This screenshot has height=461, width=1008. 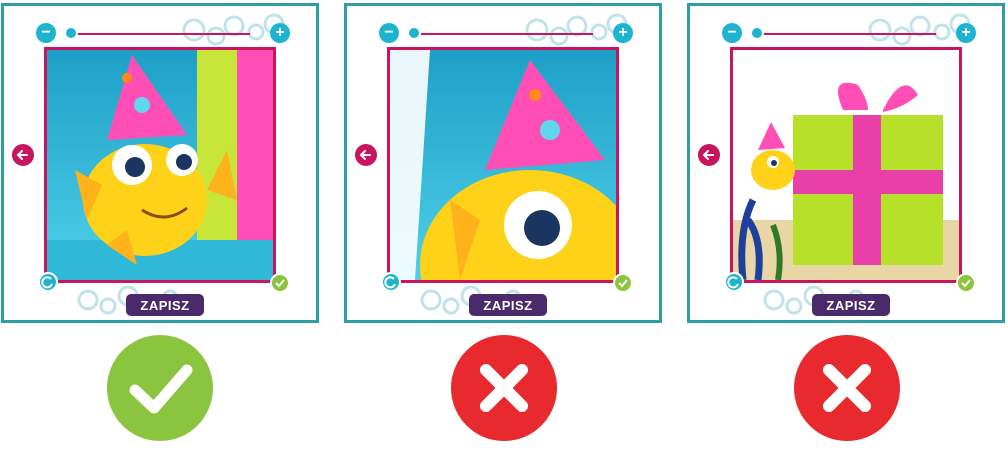 I want to click on gift-photo, so click(x=846, y=165).